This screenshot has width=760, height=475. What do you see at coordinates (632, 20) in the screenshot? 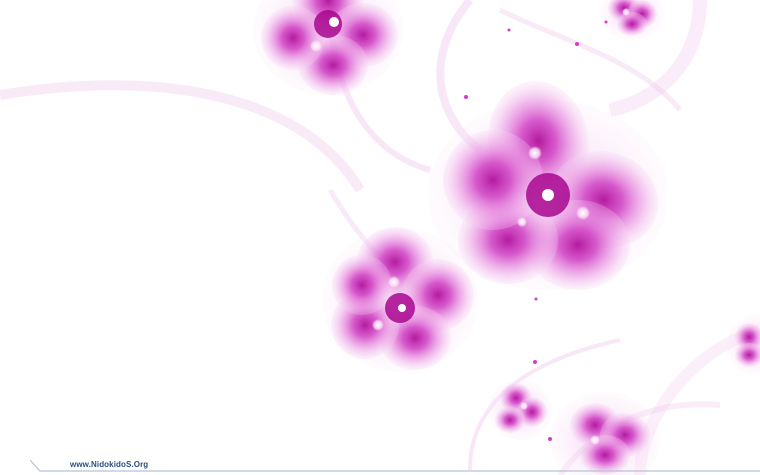
I see `top-right-flower` at bounding box center [632, 20].